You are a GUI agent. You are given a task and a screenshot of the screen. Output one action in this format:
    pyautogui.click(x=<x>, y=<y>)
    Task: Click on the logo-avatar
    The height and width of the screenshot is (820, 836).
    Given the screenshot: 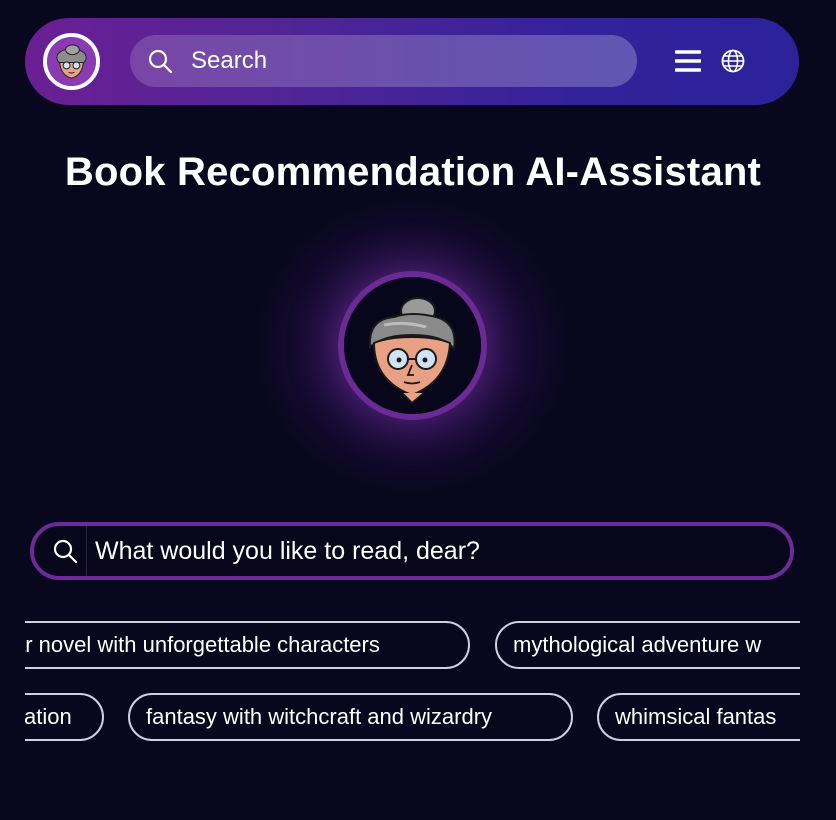 What is the action you would take?
    pyautogui.click(x=71, y=61)
    